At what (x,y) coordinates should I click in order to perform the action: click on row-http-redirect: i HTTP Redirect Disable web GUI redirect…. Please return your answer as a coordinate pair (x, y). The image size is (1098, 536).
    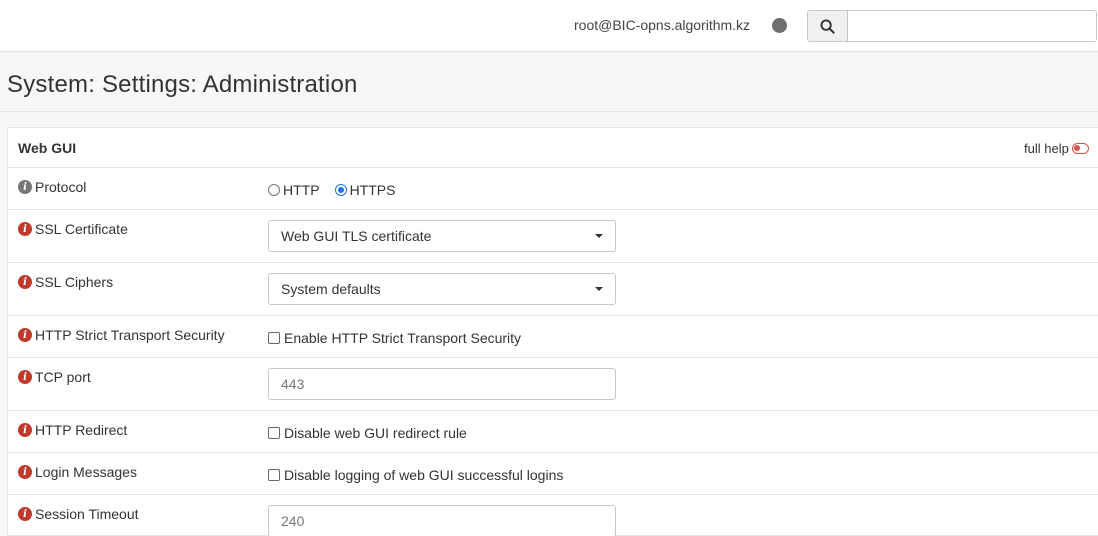
    Looking at the image, I should click on (553, 432).